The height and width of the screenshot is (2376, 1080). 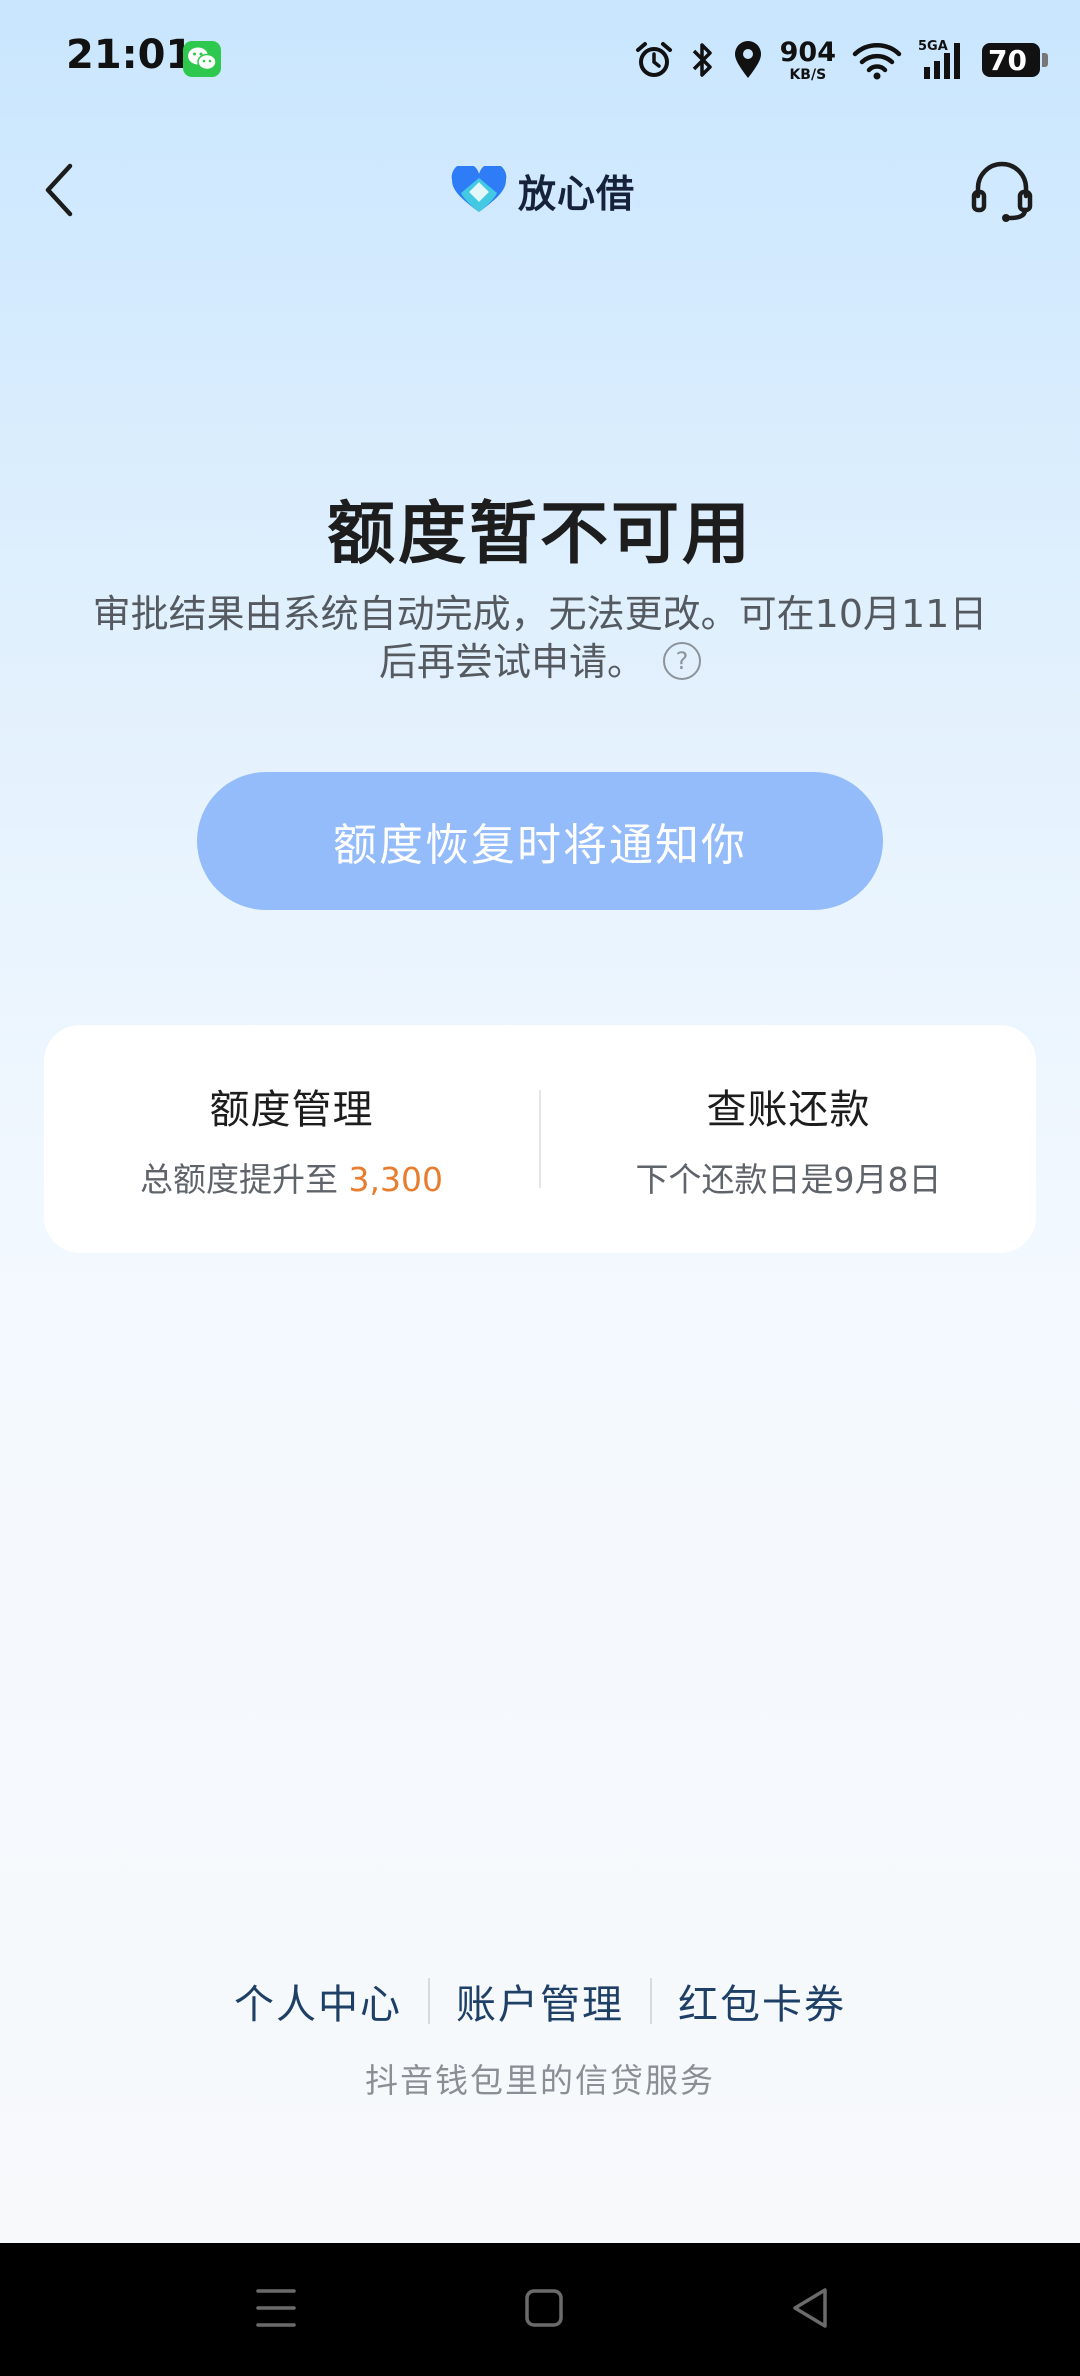 What do you see at coordinates (747, 59) in the screenshot?
I see `location-icon` at bounding box center [747, 59].